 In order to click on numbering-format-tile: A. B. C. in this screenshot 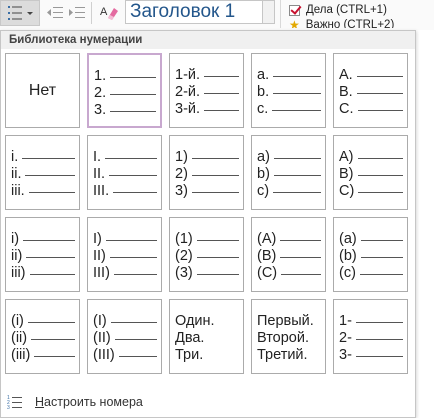, I will do `click(370, 90)`.